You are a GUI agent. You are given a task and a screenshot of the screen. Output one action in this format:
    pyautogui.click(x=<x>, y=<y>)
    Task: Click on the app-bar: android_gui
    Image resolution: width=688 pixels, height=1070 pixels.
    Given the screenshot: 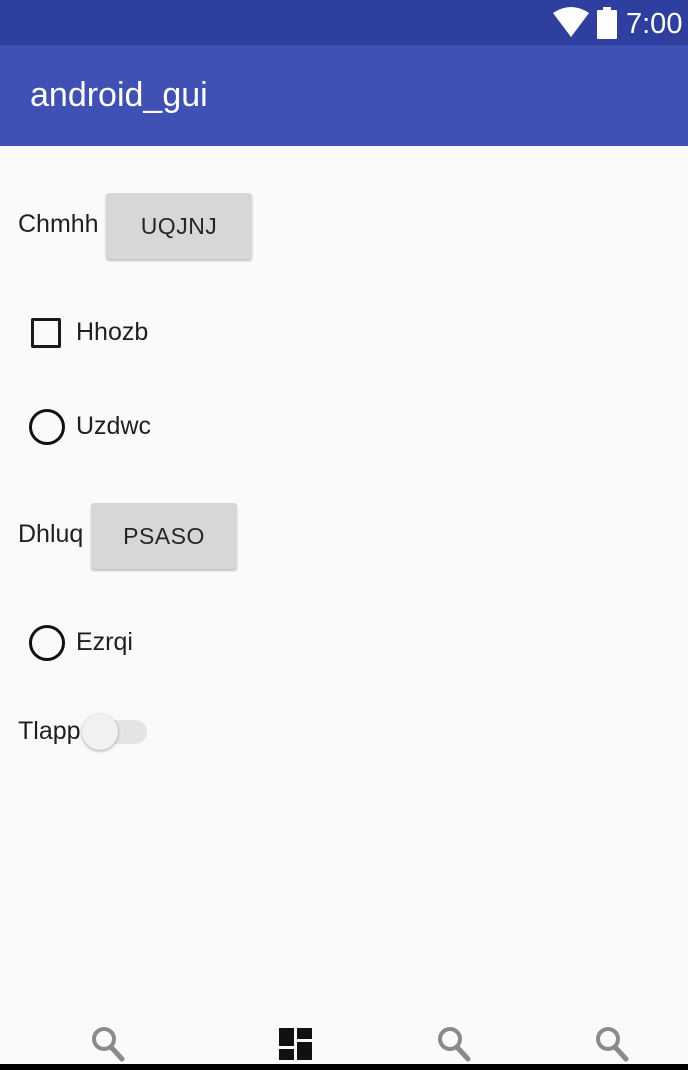 What is the action you would take?
    pyautogui.click(x=344, y=95)
    